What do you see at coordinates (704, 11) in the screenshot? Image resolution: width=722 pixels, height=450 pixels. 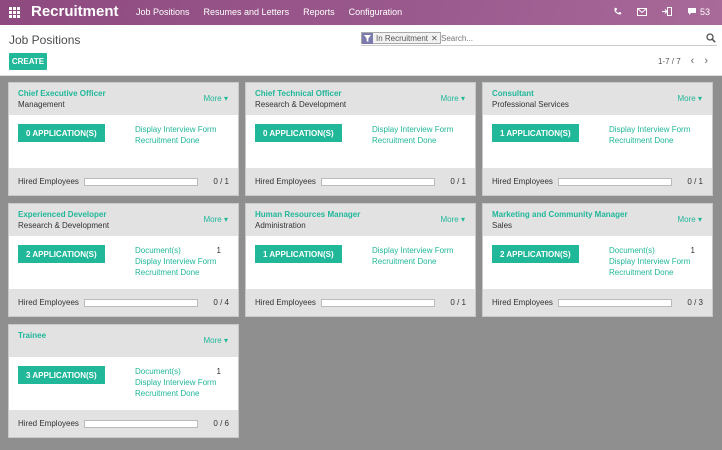 I see `messages-count: 53` at bounding box center [704, 11].